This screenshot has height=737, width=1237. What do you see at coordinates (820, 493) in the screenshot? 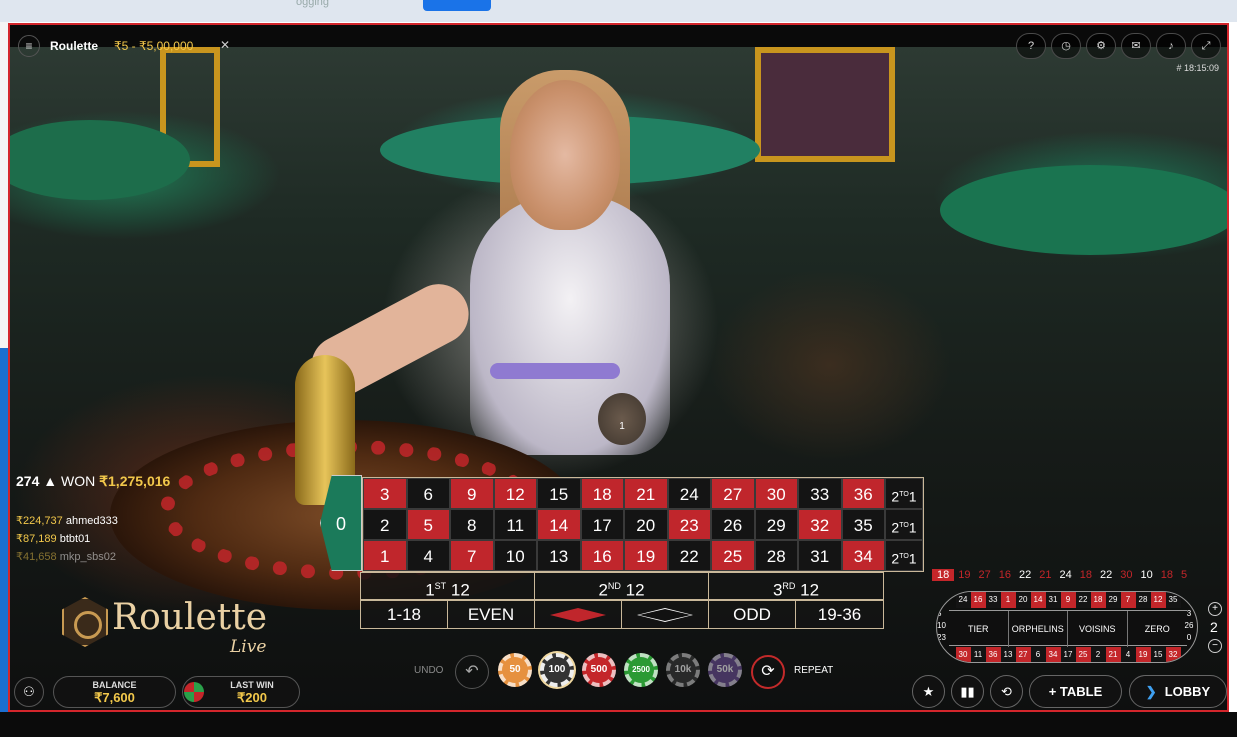
I see `bet-spot-33: 33` at bounding box center [820, 493].